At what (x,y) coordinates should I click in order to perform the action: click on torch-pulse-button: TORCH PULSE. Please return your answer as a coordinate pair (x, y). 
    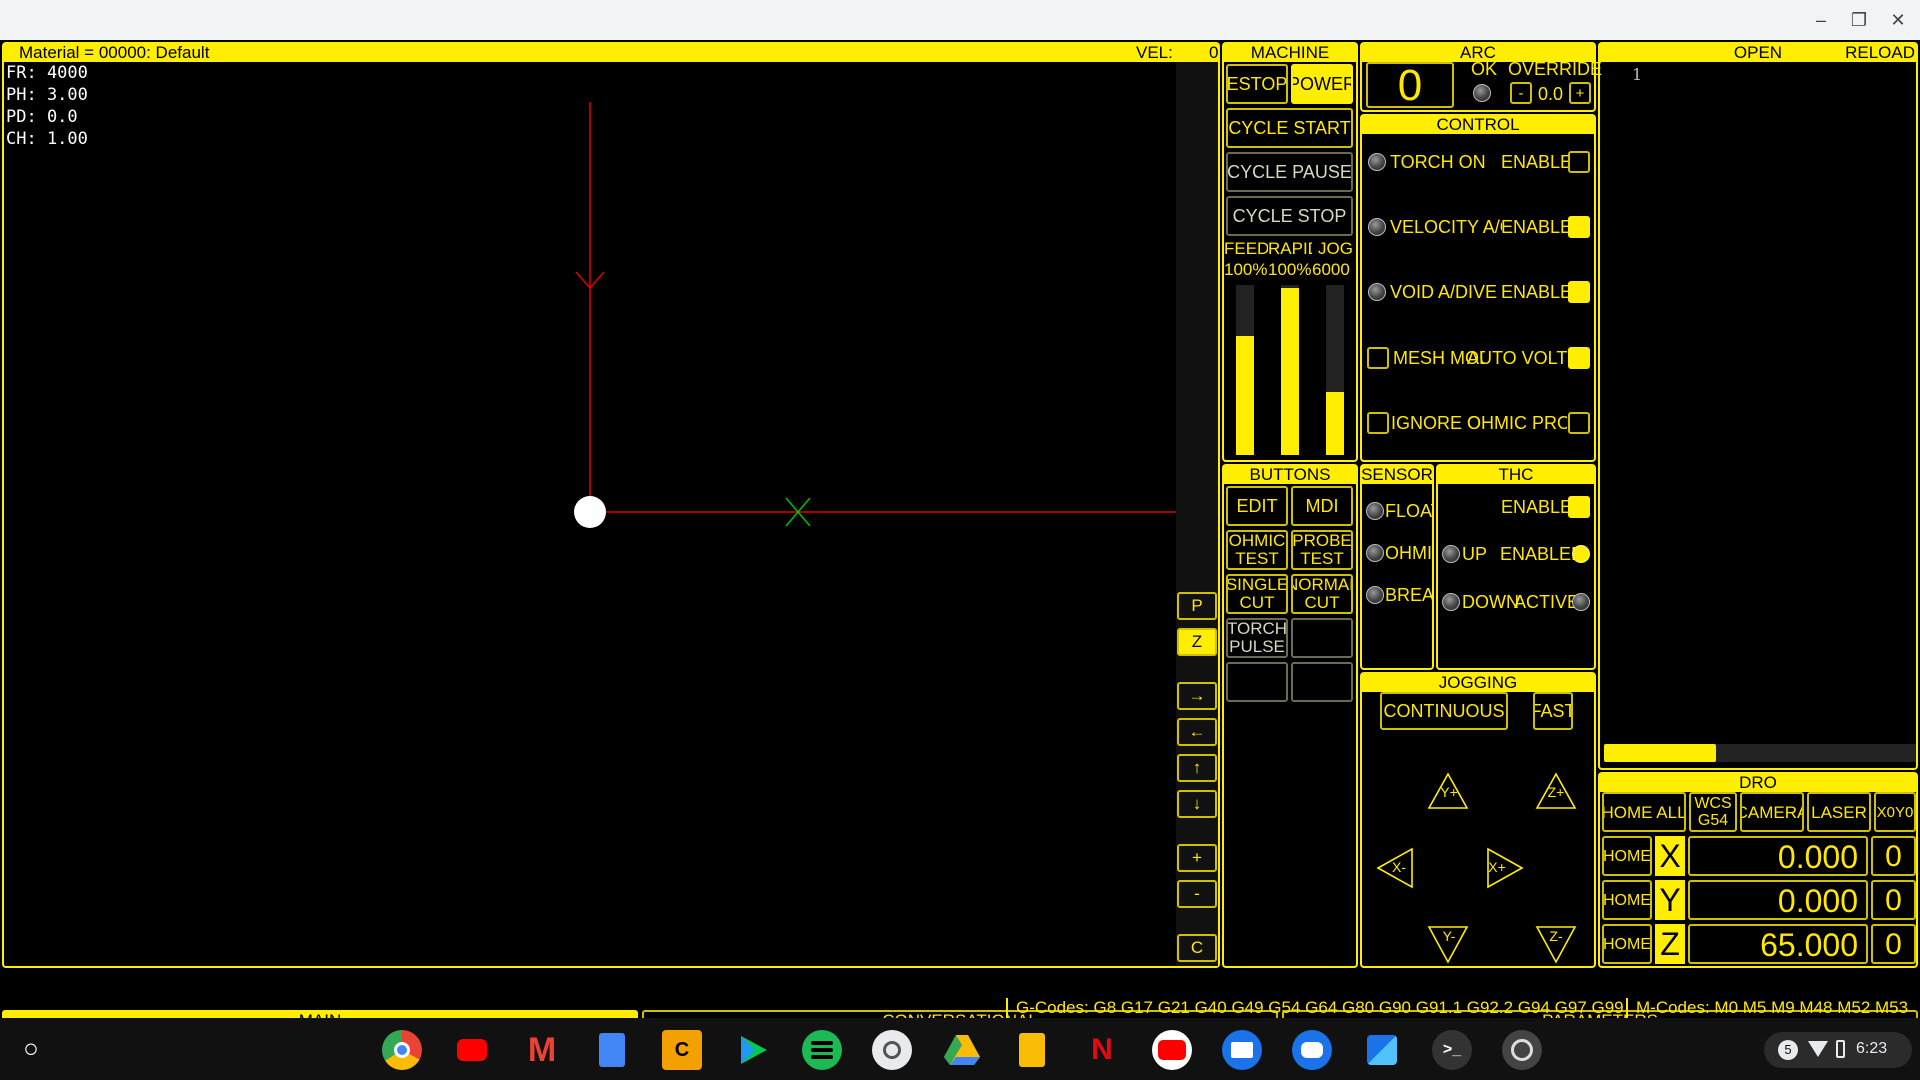
    Looking at the image, I should click on (1257, 638).